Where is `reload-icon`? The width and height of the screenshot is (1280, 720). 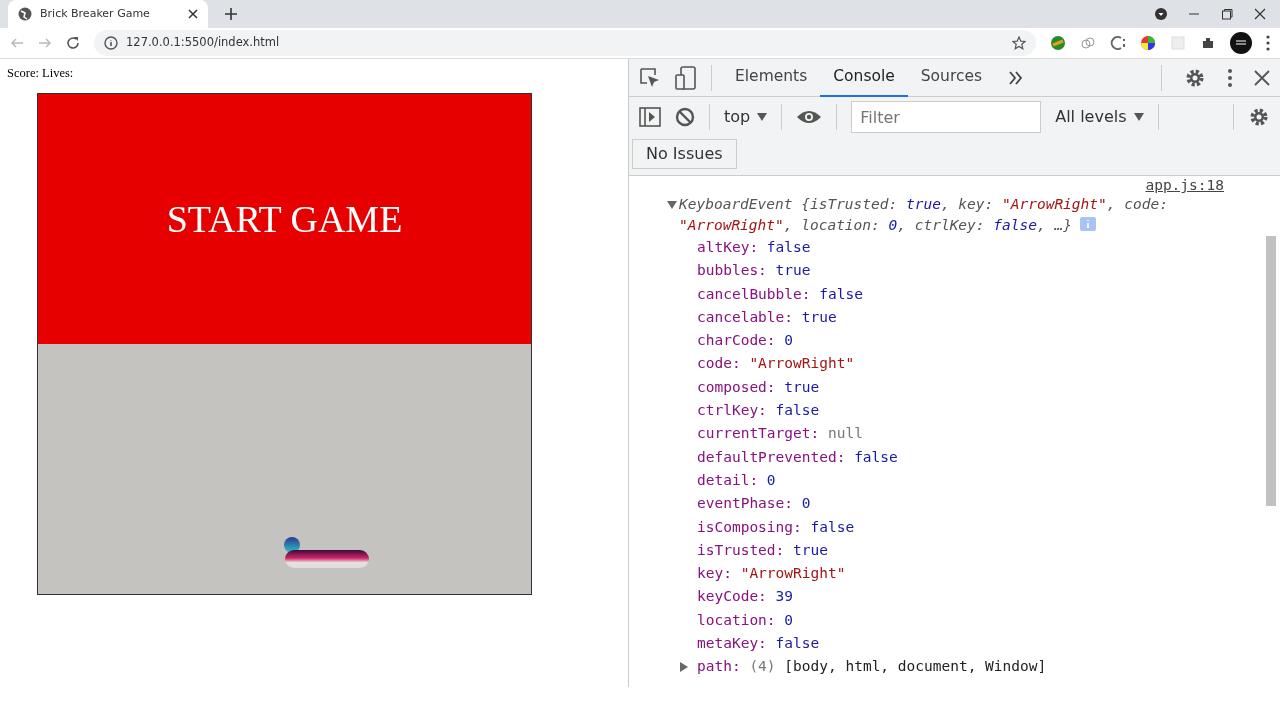
reload-icon is located at coordinates (73, 43).